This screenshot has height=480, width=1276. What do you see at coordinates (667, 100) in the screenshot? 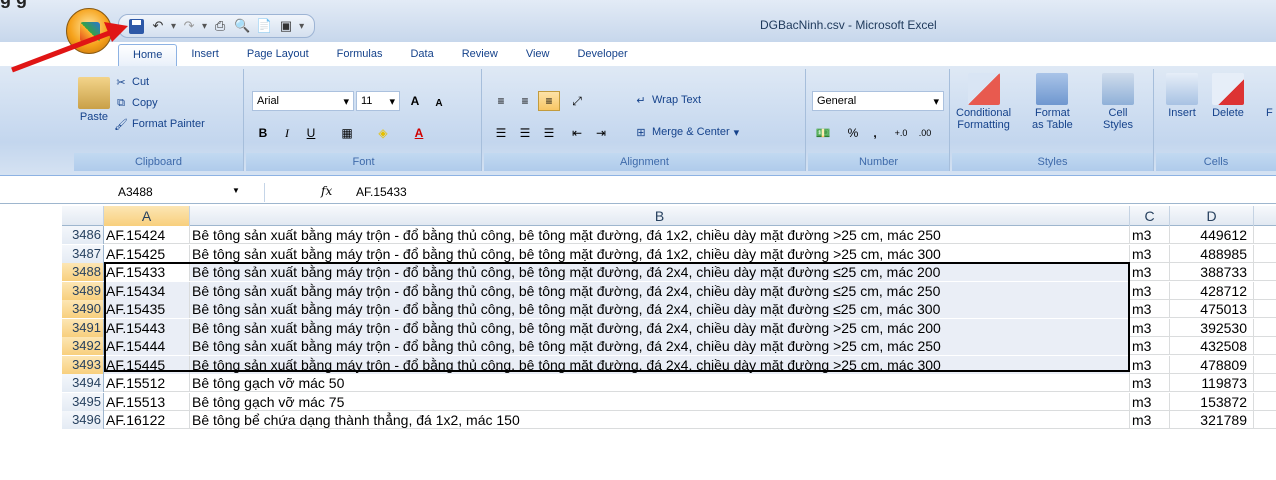
I see `wrap-text-button: ↵ Wrap Text` at bounding box center [667, 100].